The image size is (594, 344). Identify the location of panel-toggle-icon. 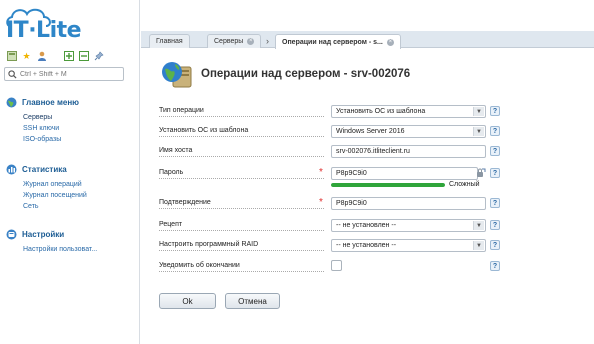
(11, 56).